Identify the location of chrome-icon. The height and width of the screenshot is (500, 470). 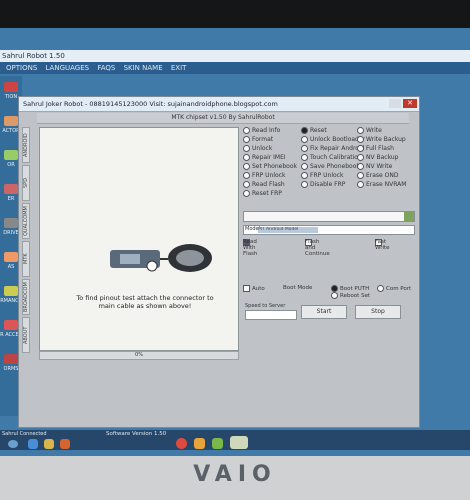
(181, 443).